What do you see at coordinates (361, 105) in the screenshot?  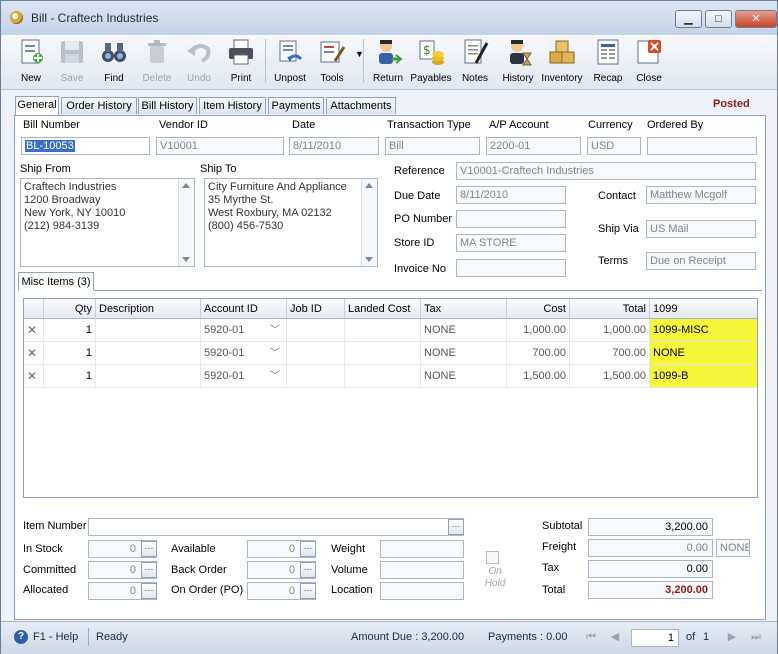 I see `tab-attachments: Attachments` at bounding box center [361, 105].